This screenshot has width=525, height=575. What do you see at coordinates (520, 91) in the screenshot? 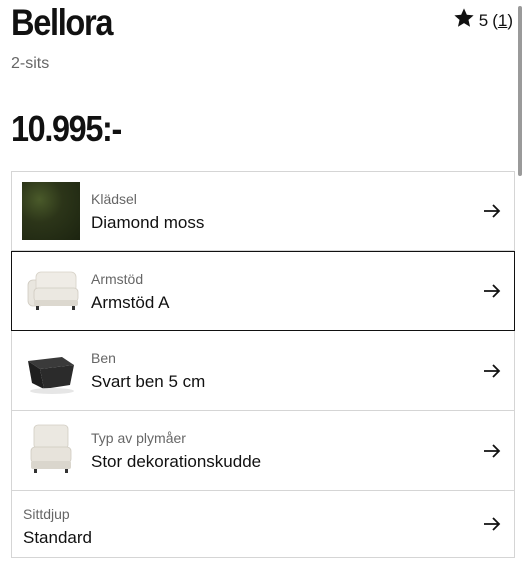
I see `scrollbar` at bounding box center [520, 91].